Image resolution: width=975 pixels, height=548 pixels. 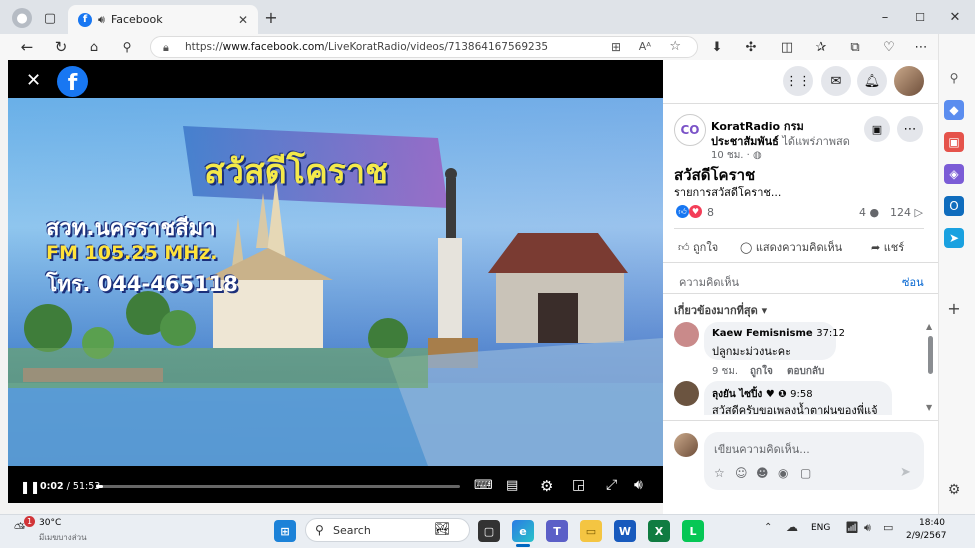 I want to click on compose-avatar, so click(x=686, y=445).